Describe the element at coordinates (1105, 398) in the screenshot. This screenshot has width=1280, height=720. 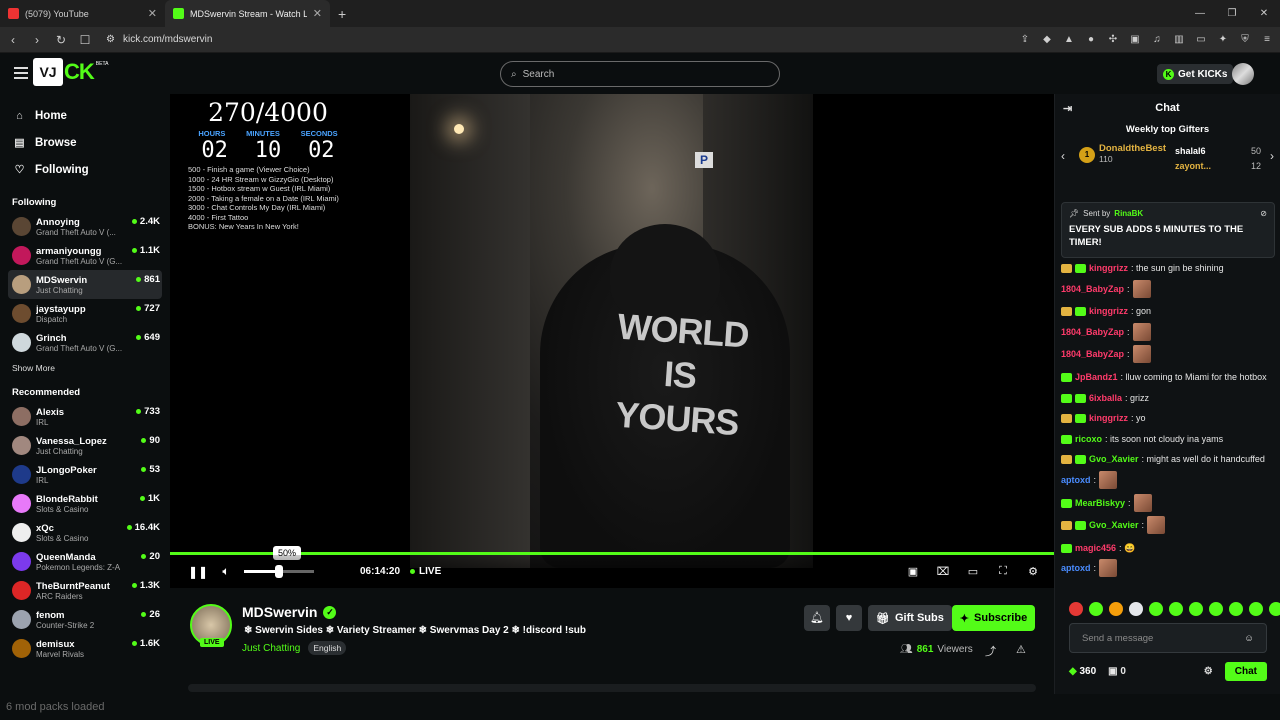
I see `chat-username: 6ixballa` at that location.